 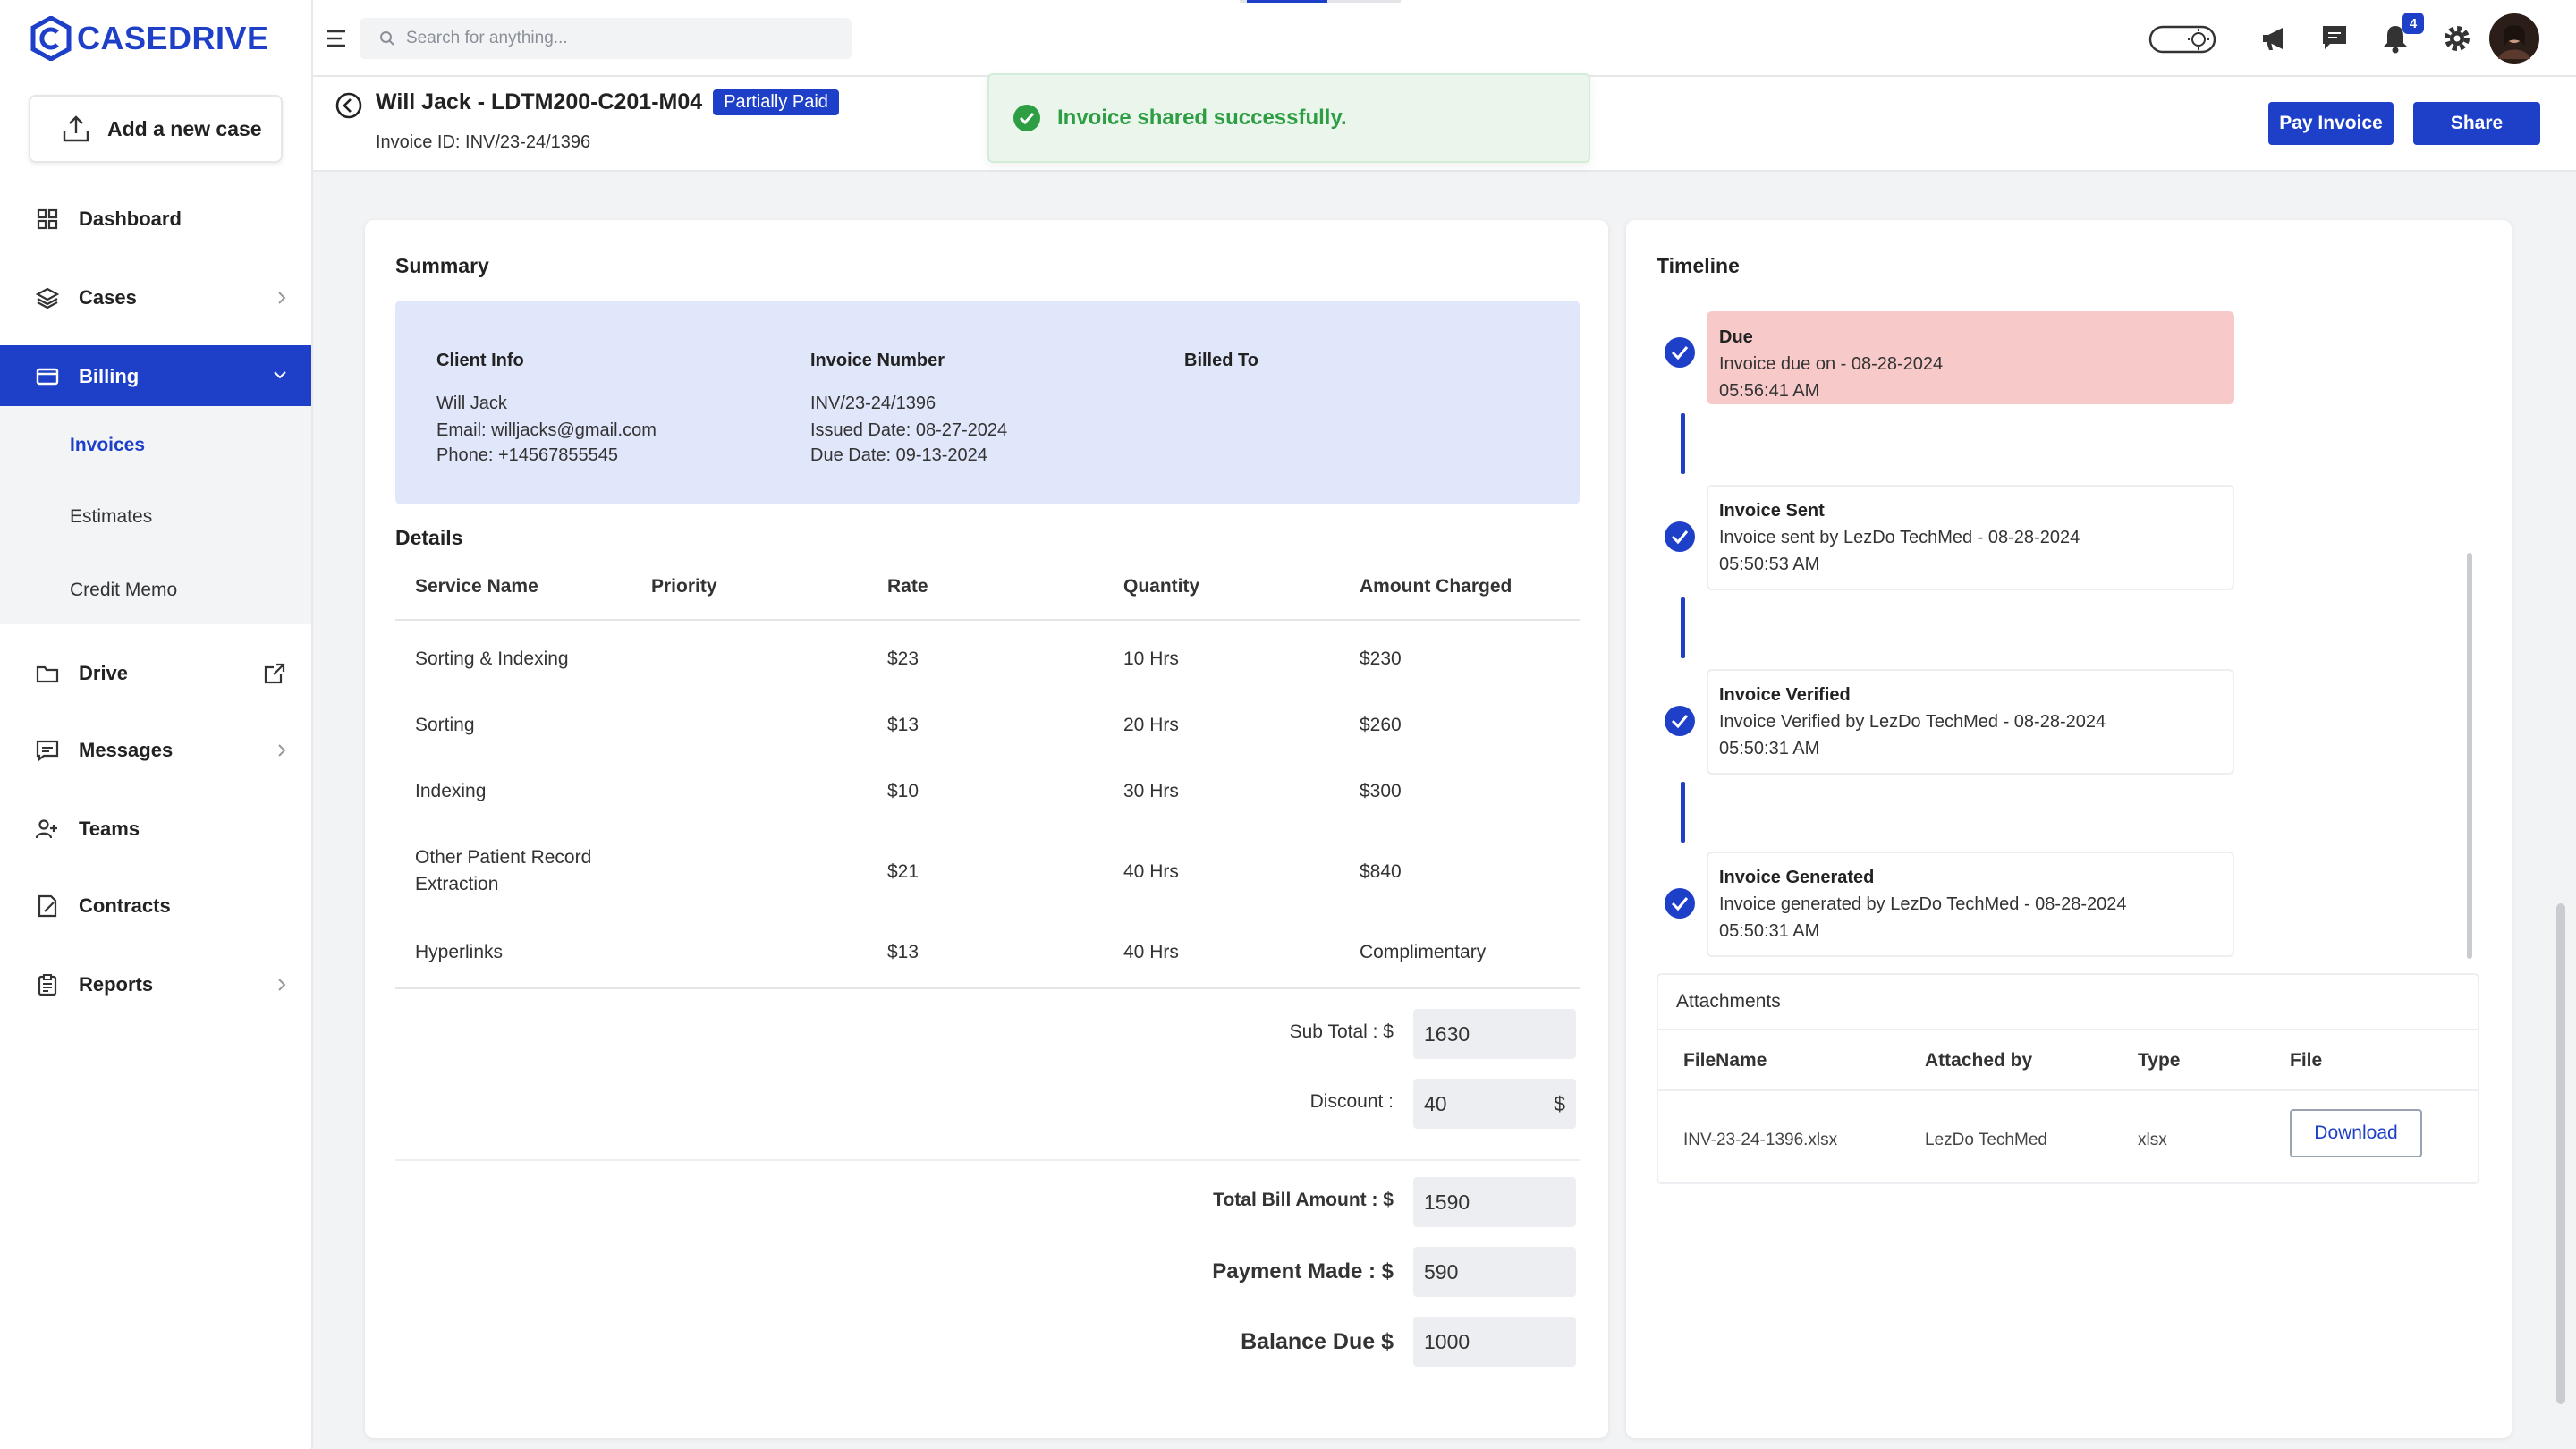 What do you see at coordinates (1494, 1272) in the screenshot?
I see `payment-made-field: 590` at bounding box center [1494, 1272].